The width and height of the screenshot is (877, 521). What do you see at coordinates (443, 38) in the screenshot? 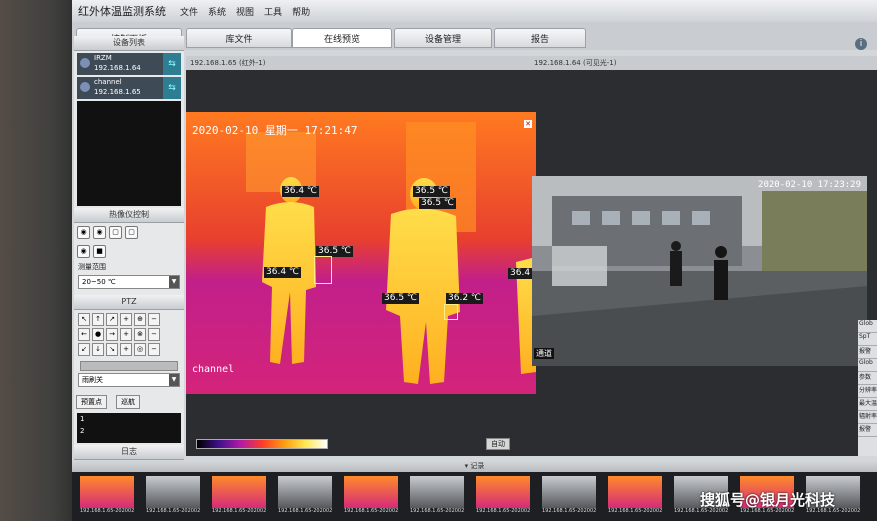
I see `tab-device-management: 设备管理` at bounding box center [443, 38].